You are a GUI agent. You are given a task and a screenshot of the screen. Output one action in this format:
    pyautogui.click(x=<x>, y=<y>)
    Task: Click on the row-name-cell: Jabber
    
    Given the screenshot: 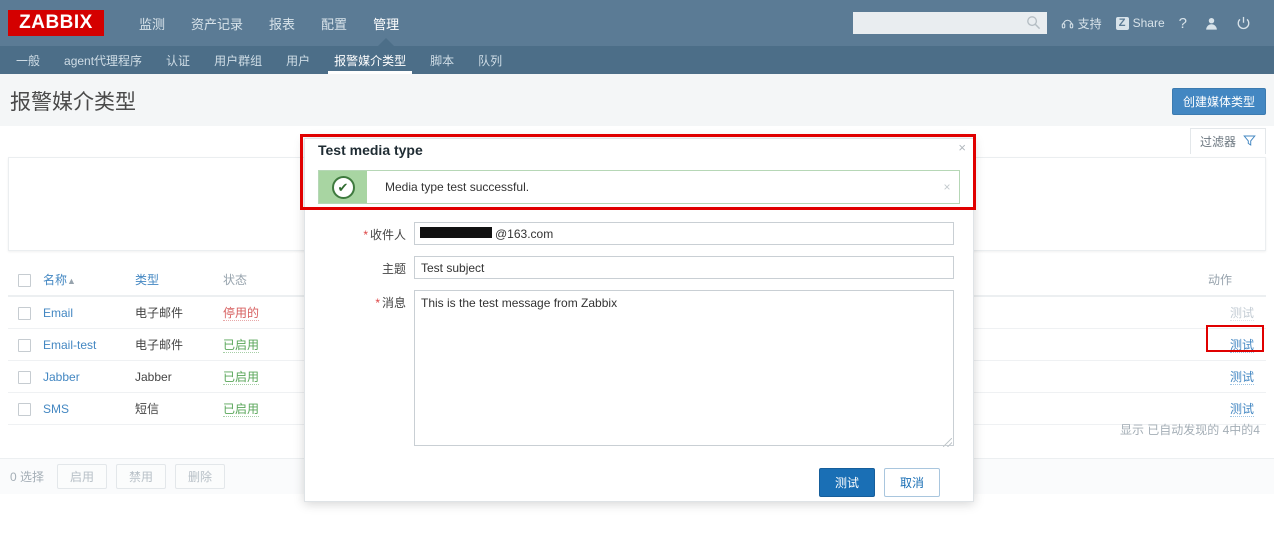 What is the action you would take?
    pyautogui.click(x=83, y=376)
    